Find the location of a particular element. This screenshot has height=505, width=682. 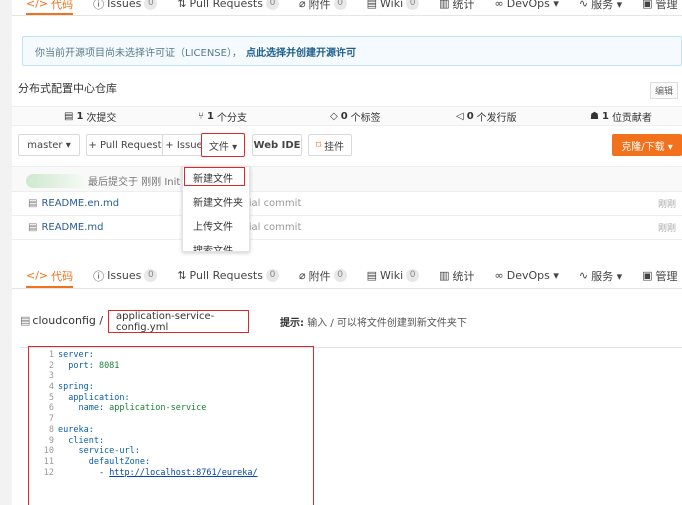

code-line: port: 8081 is located at coordinates (158, 366).